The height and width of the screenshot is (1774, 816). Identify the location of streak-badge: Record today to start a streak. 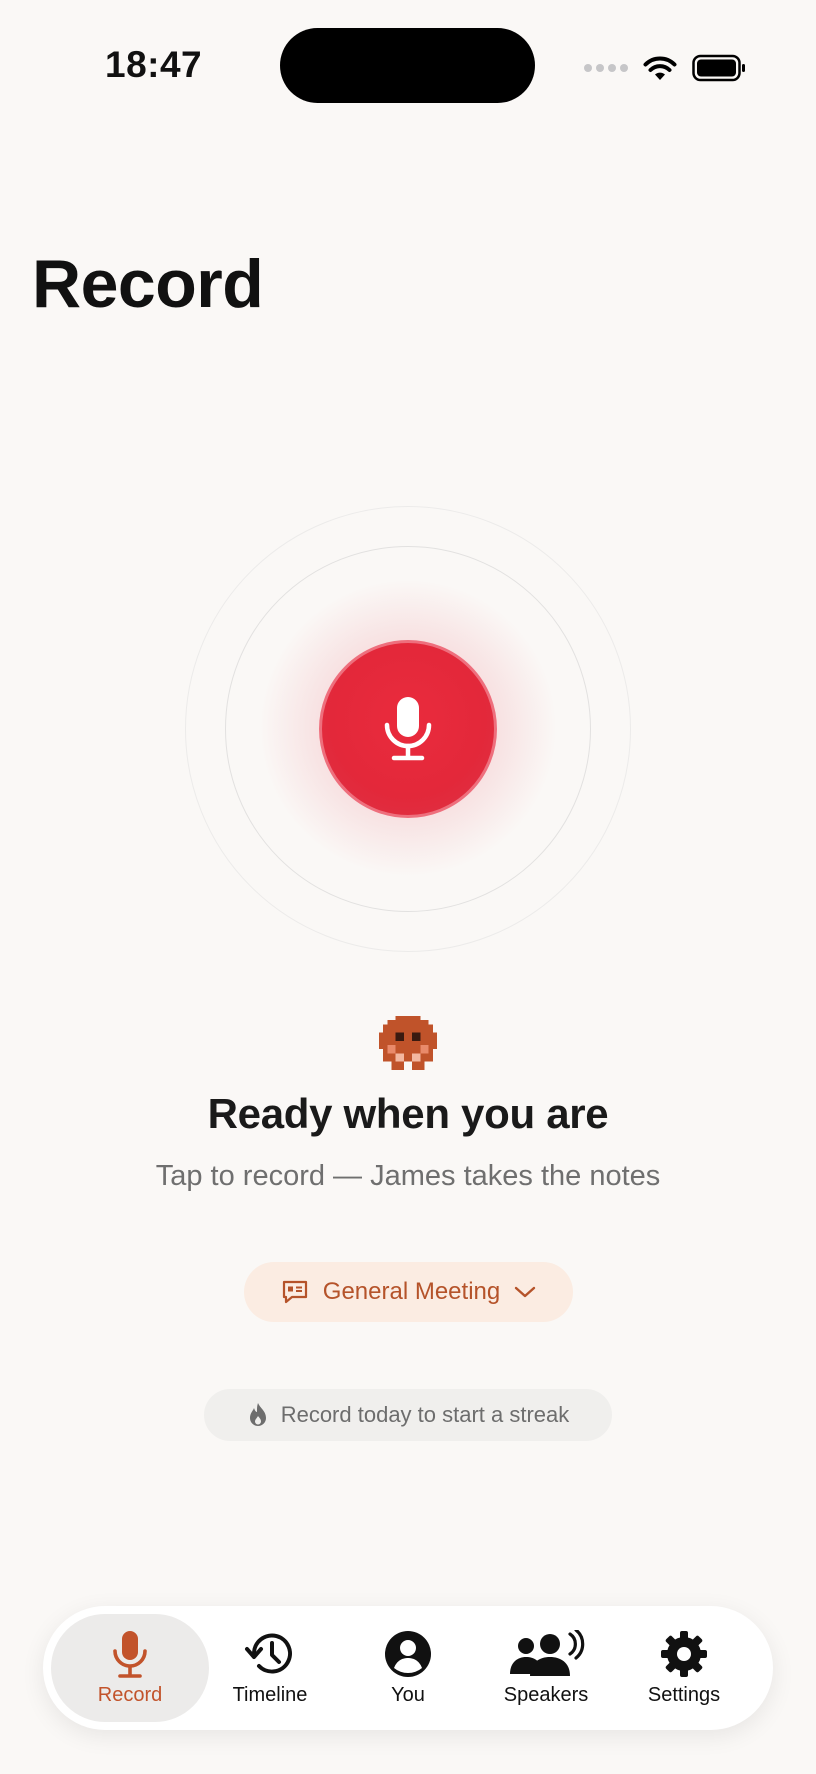
(408, 1415).